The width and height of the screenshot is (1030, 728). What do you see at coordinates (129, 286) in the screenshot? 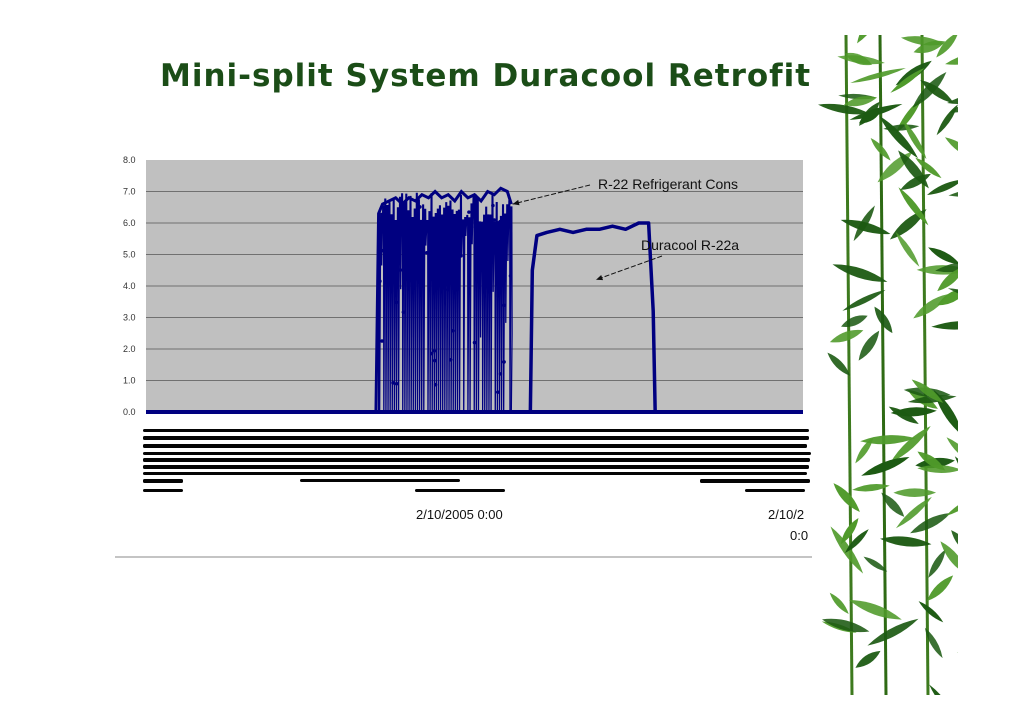
I see `y-tick-label: 4.0` at bounding box center [129, 286].